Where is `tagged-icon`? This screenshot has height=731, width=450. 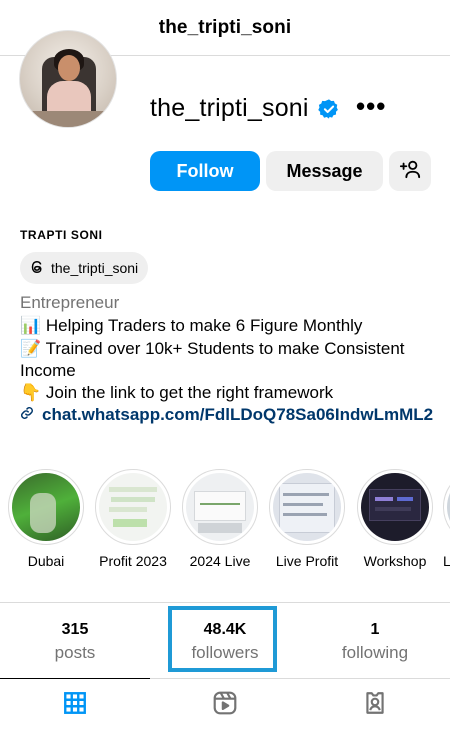 tagged-icon is located at coordinates (375, 705).